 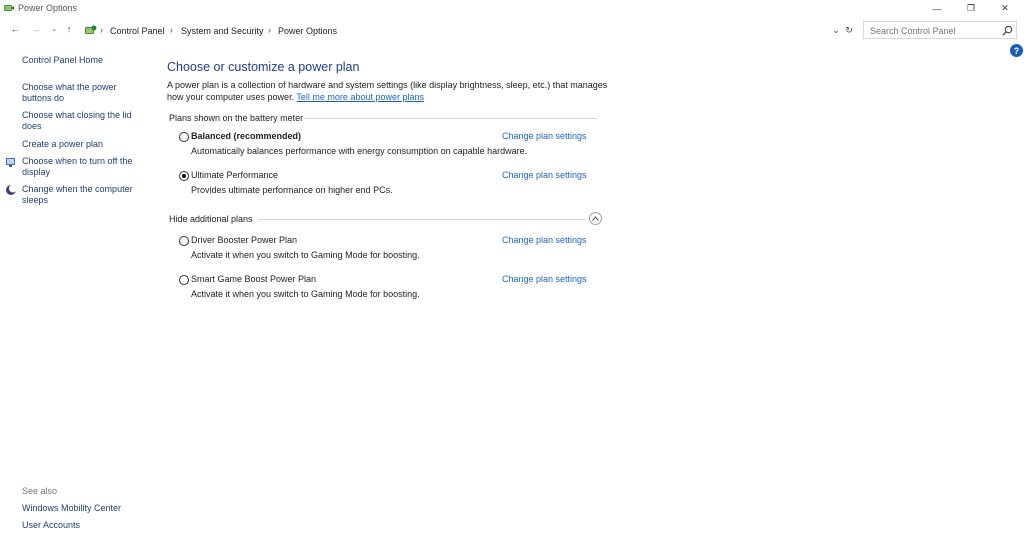 What do you see at coordinates (222, 31) in the screenshot?
I see `breadcrumb-system-and-security: System and Security` at bounding box center [222, 31].